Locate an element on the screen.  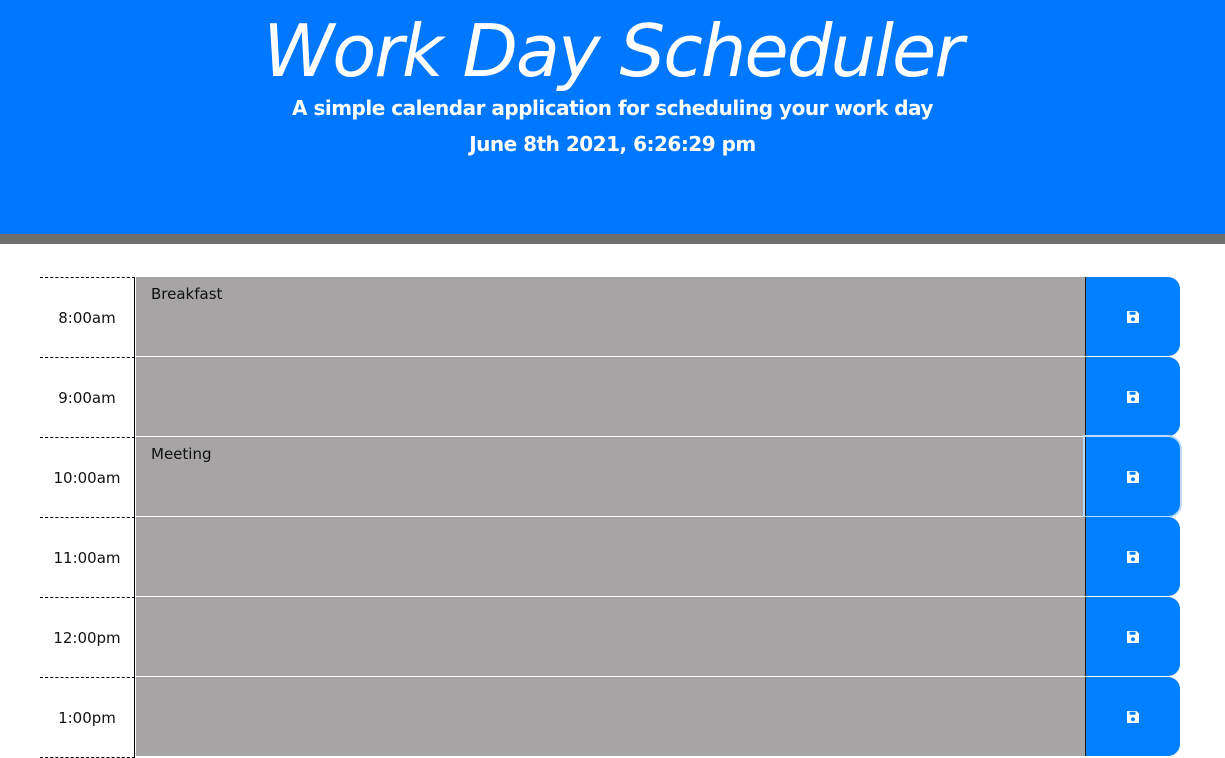
description-text: Breakfast is located at coordinates (187, 294).